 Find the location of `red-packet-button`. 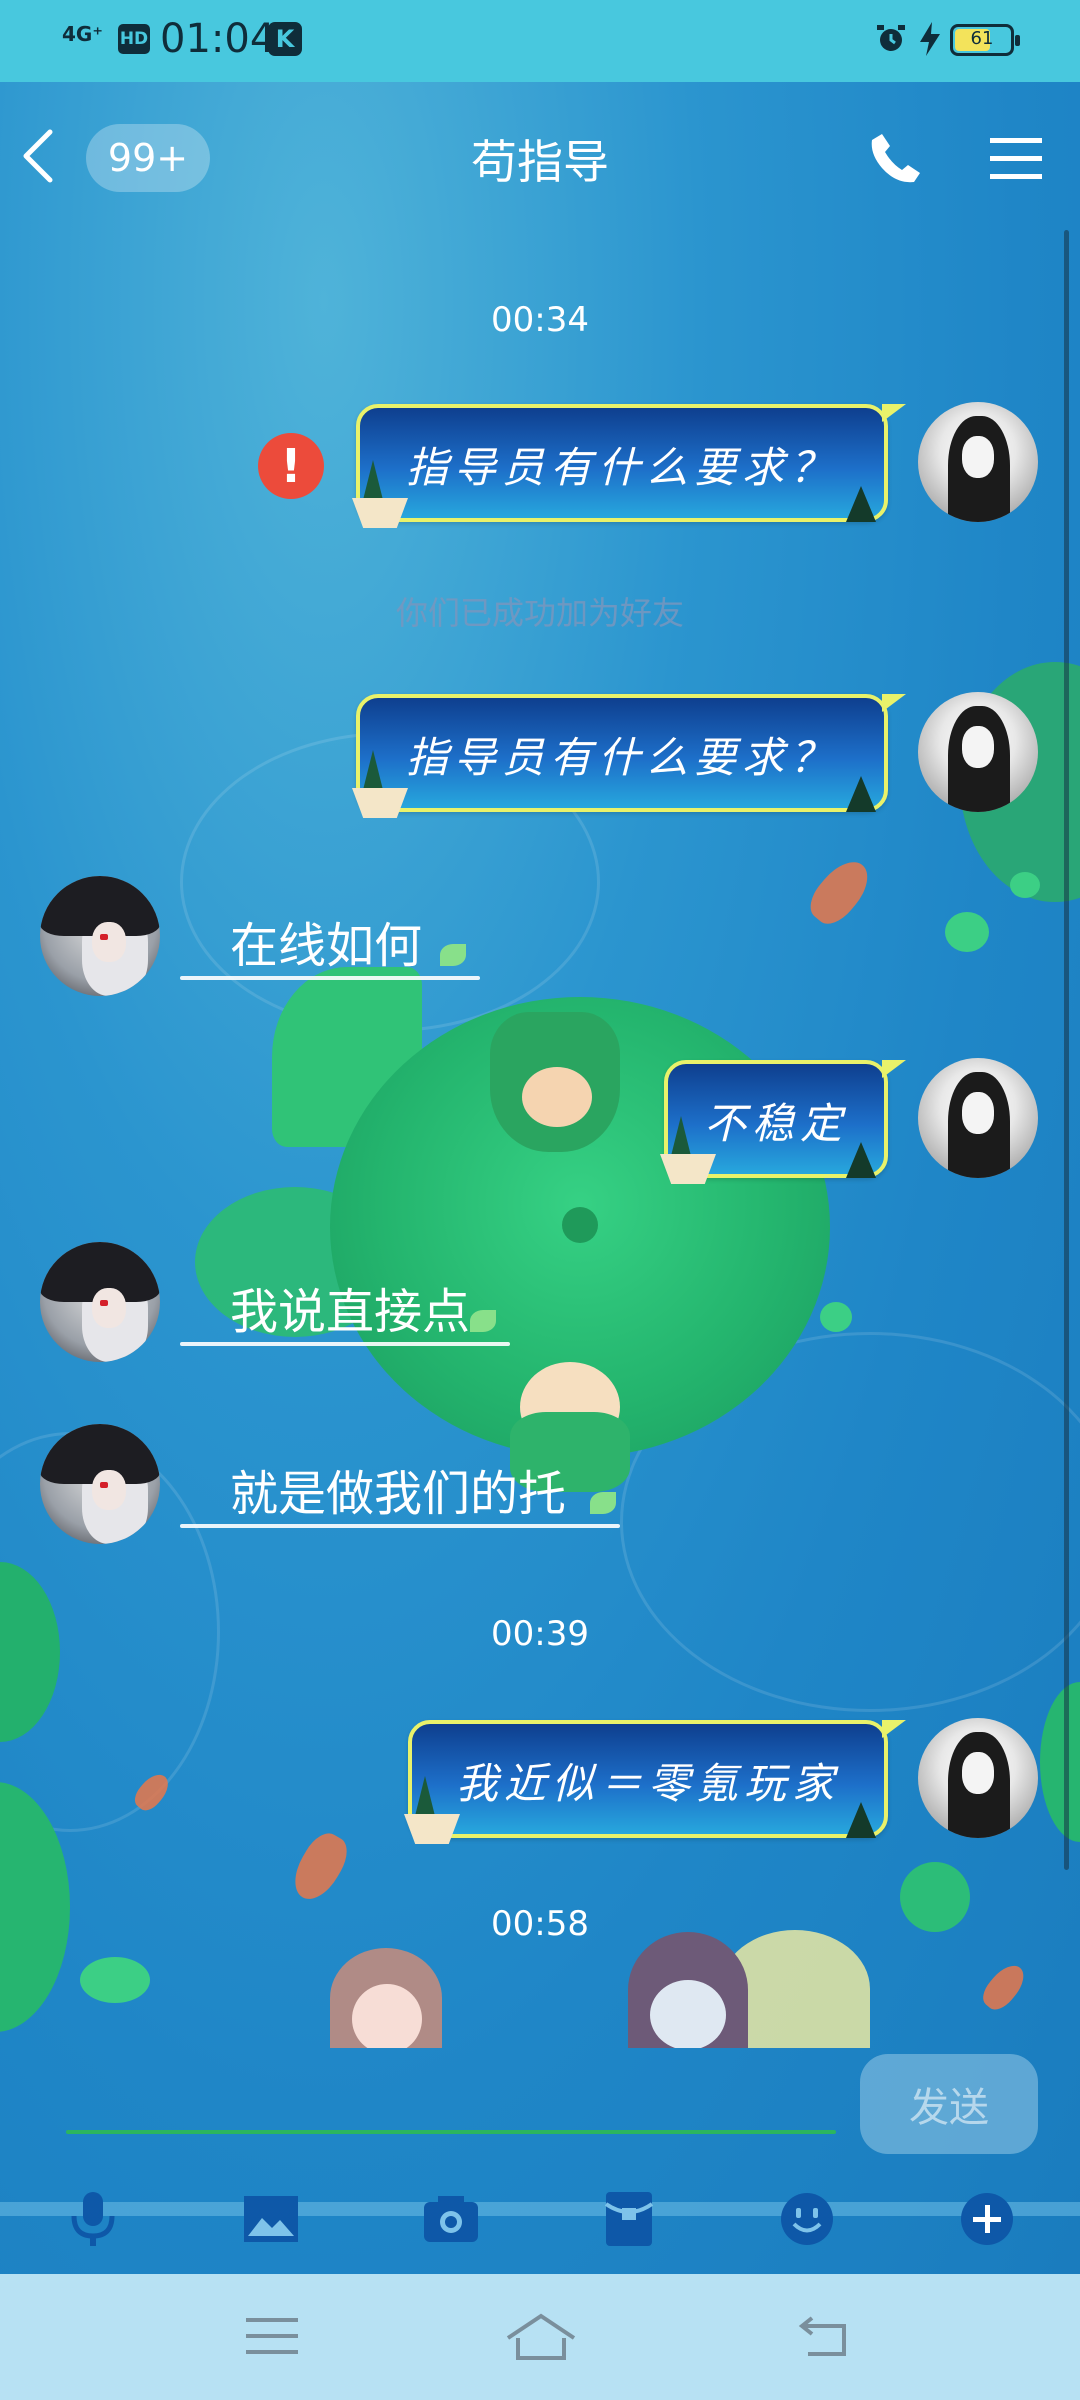

red-packet-button is located at coordinates (629, 2219).